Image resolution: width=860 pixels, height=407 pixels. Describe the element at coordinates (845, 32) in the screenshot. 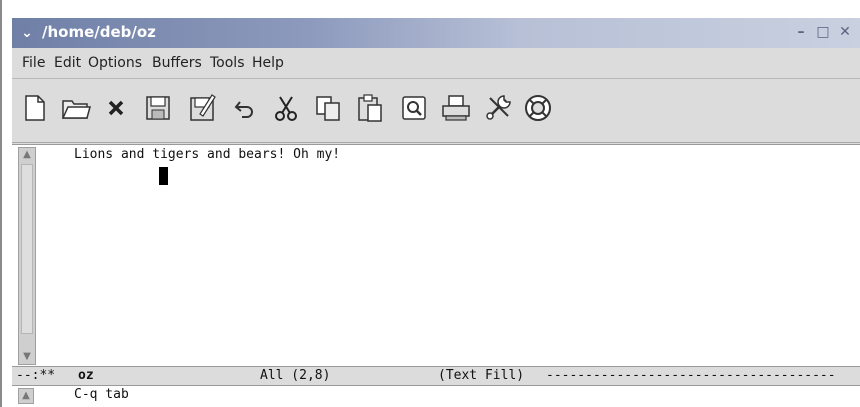

I see `close-icon: ✕` at that location.